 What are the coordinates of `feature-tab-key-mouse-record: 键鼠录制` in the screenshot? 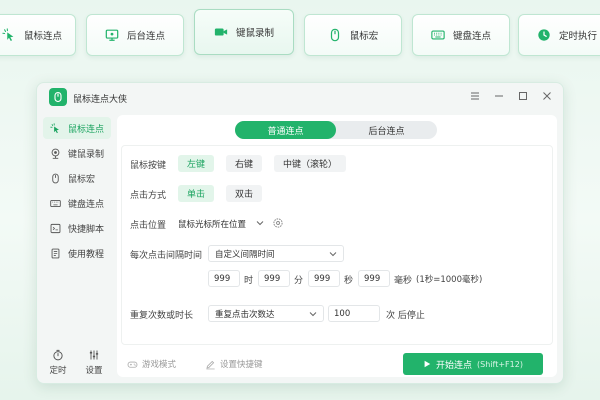 It's located at (244, 32).